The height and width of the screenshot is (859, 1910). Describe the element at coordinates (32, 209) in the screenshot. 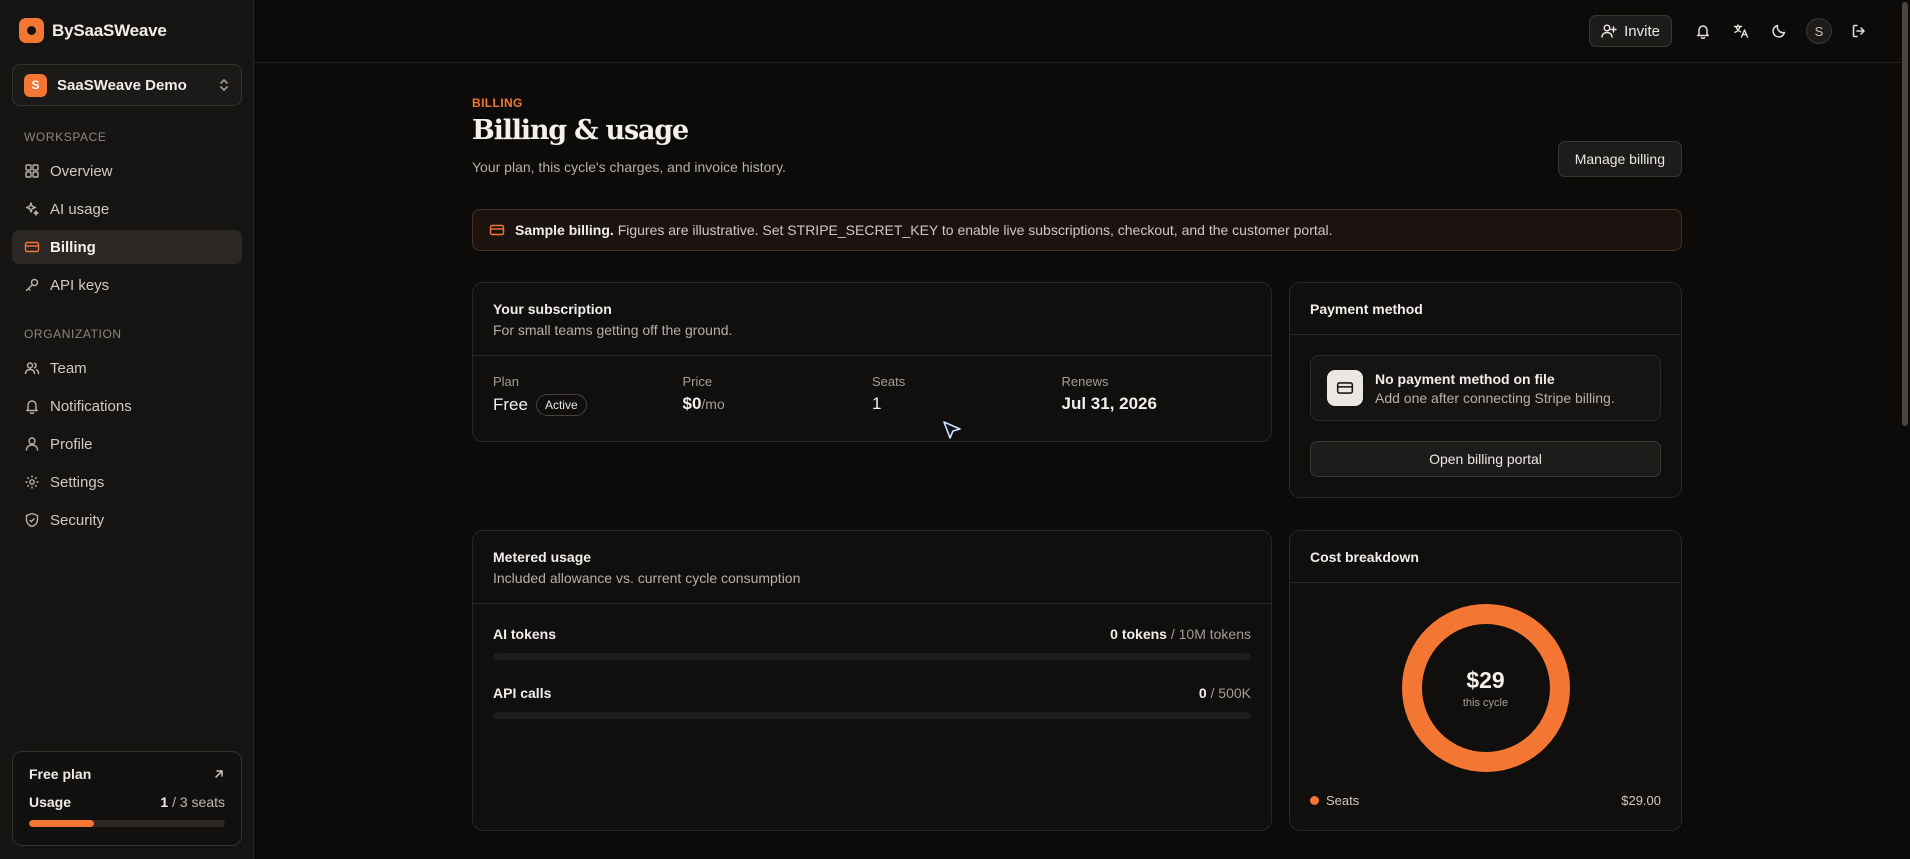

I see `sparkles-icon` at that location.